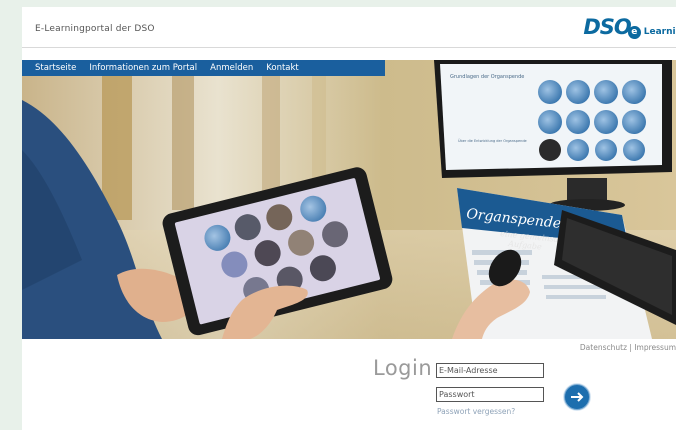 The height and width of the screenshot is (430, 676). I want to click on nav-item-startseite: Startseite, so click(55, 68).